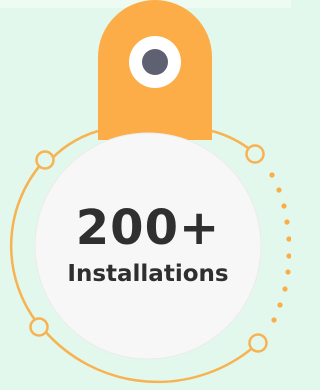 The width and height of the screenshot is (320, 390). What do you see at coordinates (258, 343) in the screenshot?
I see `ring-node-right-bottom` at bounding box center [258, 343].